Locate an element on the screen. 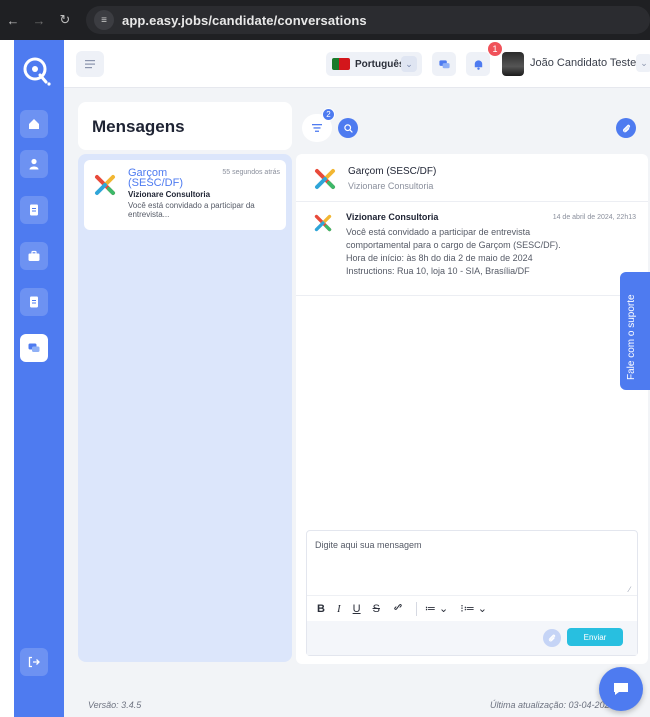  url-text: app.easy.jobs/candidate/conversations is located at coordinates (244, 20).